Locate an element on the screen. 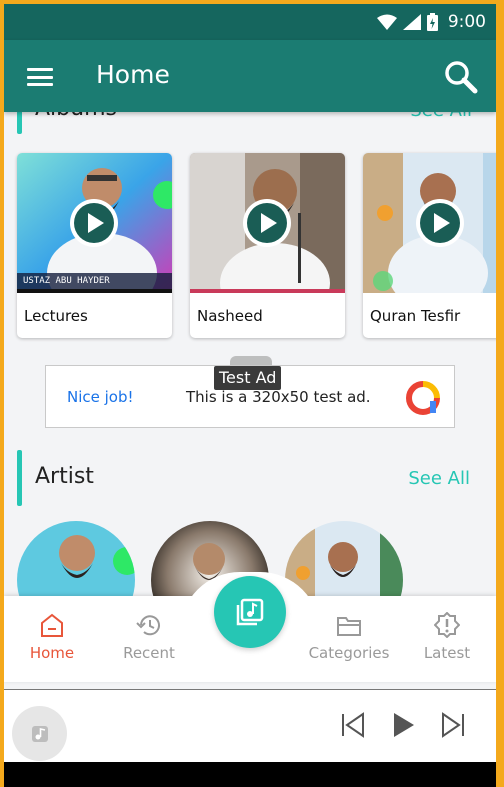  artist-avatar is located at coordinates (76, 561).